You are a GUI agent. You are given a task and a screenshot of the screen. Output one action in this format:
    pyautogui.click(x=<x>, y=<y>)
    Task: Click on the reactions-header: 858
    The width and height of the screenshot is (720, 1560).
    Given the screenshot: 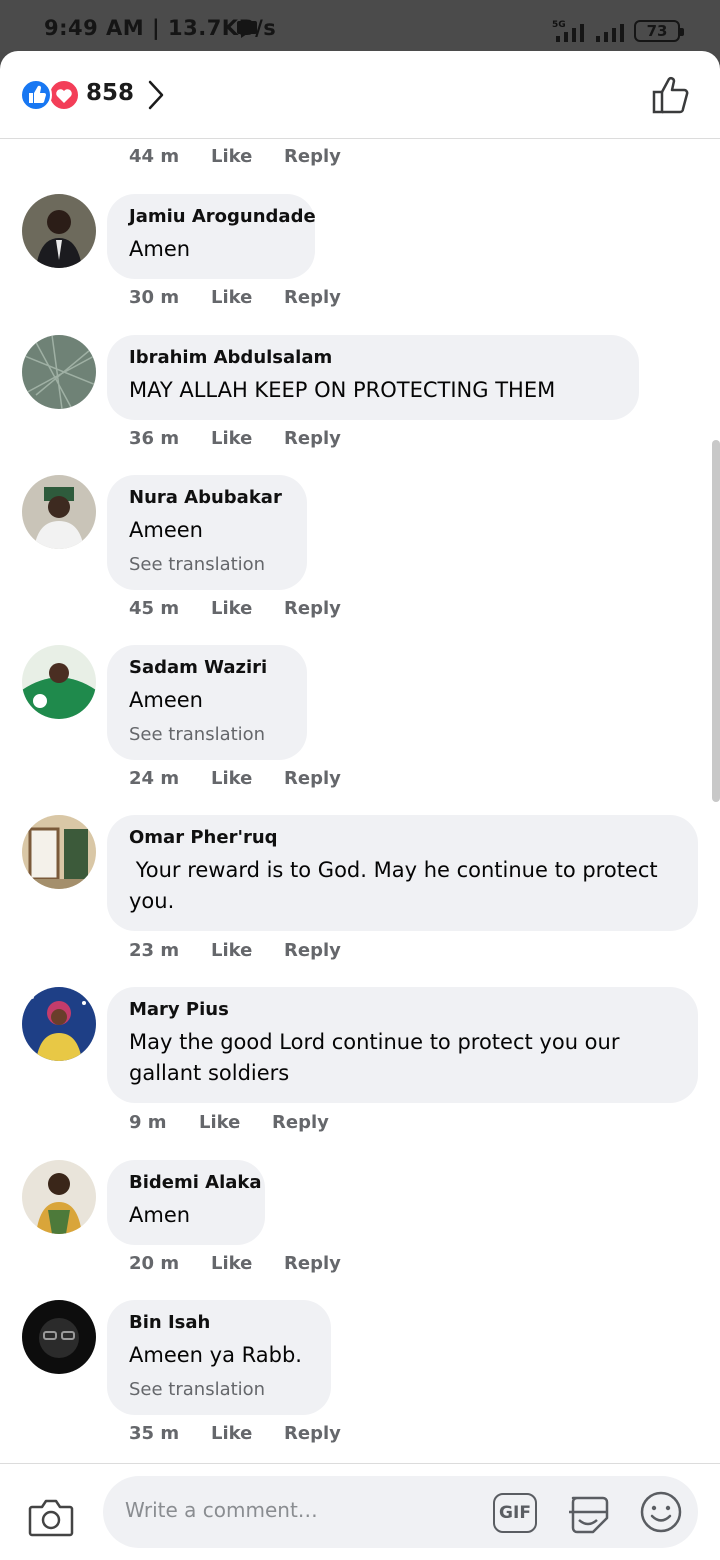 What is the action you would take?
    pyautogui.click(x=360, y=95)
    